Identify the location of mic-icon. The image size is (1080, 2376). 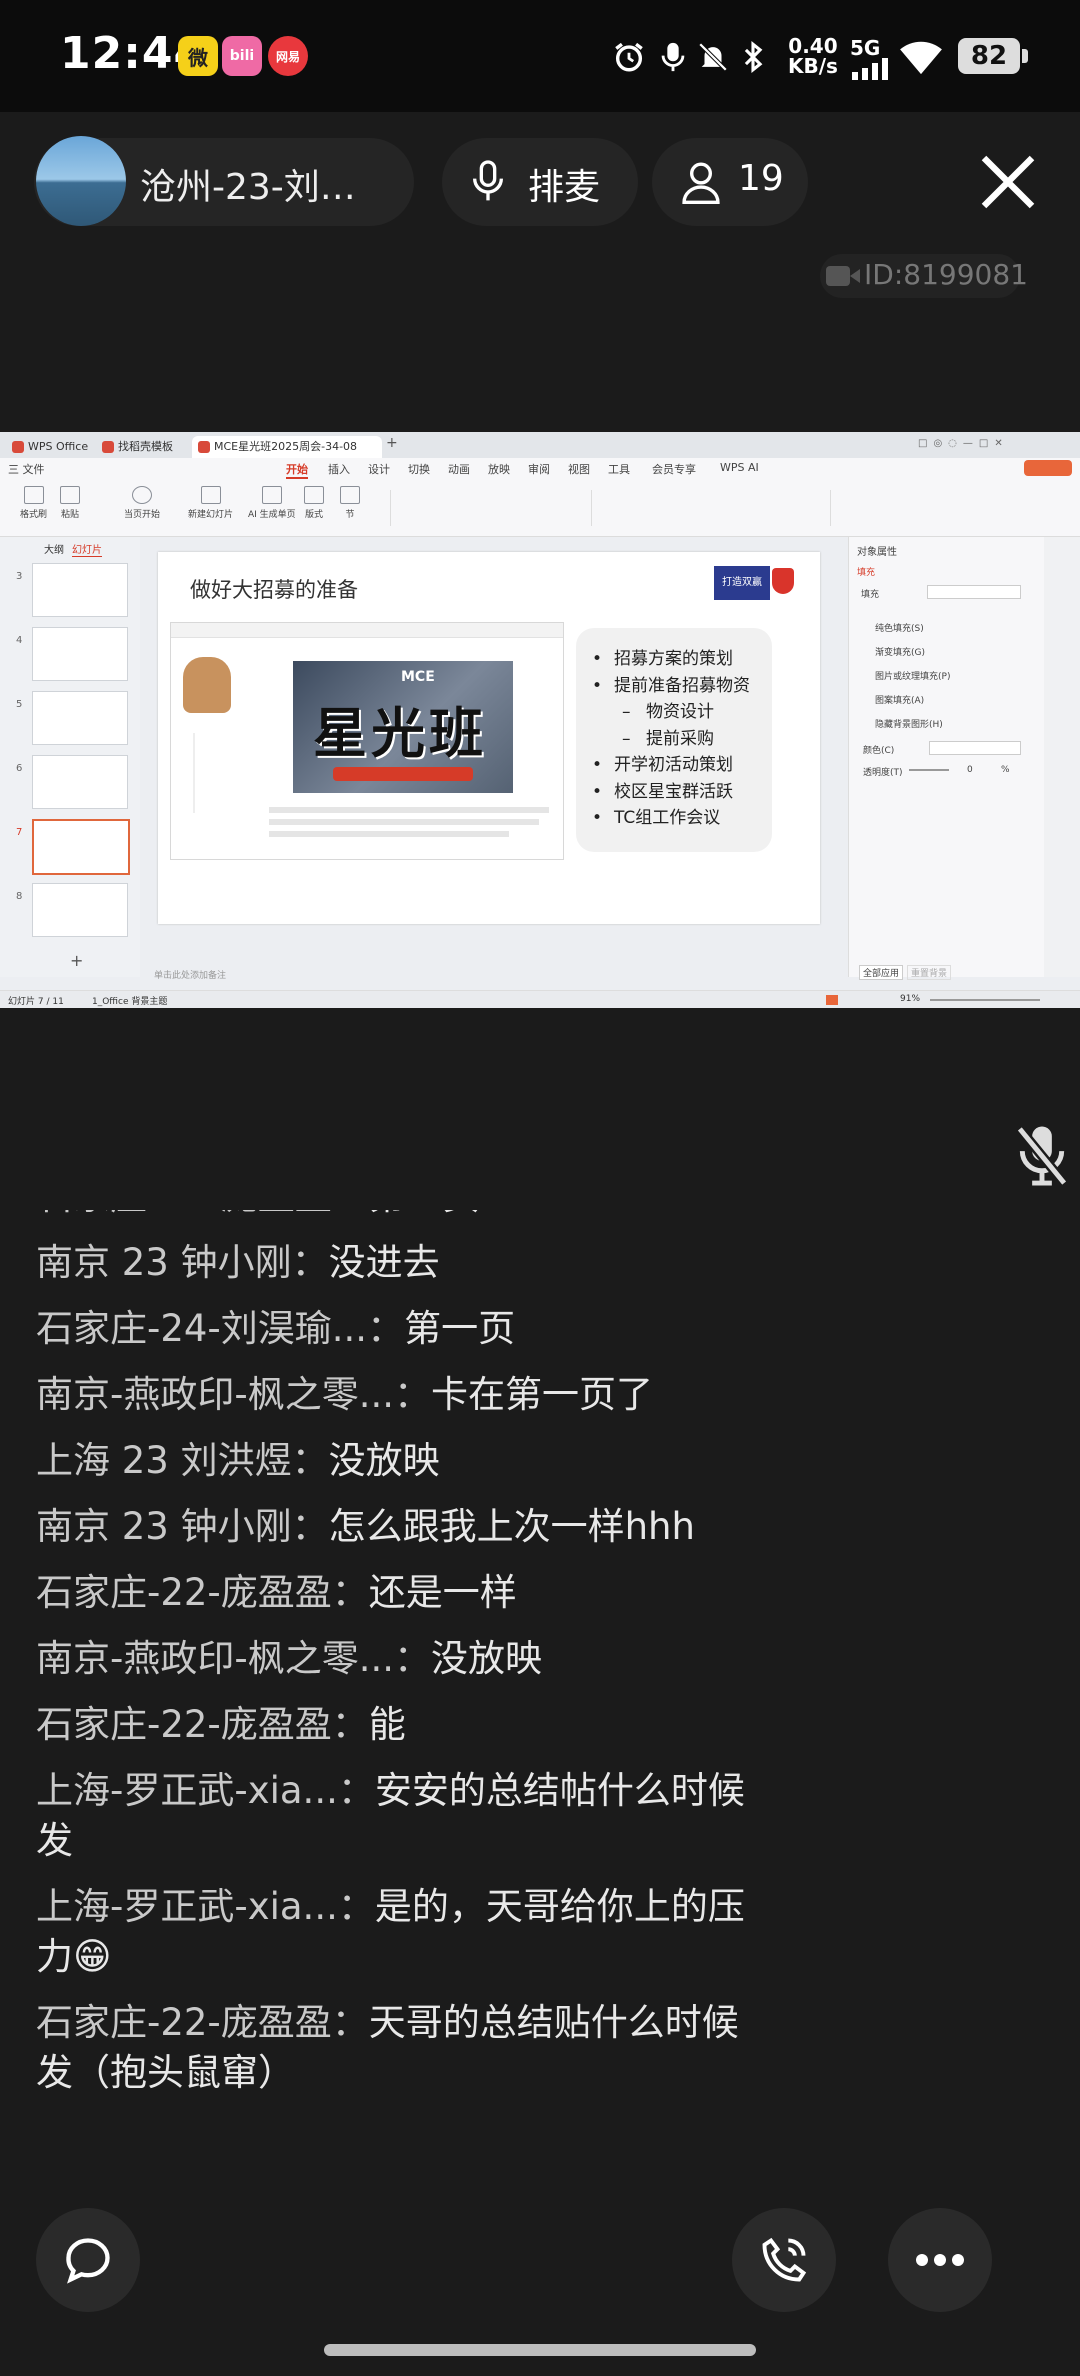
(673, 57).